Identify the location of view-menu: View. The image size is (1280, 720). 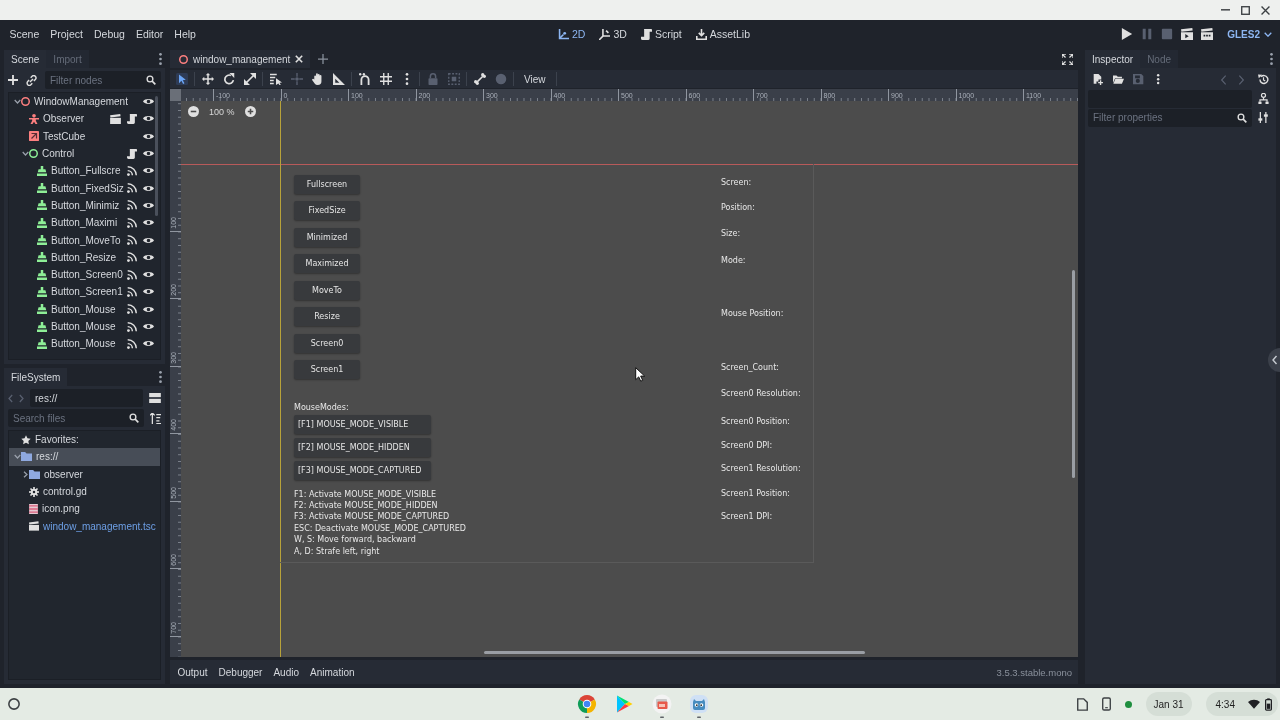
(535, 79).